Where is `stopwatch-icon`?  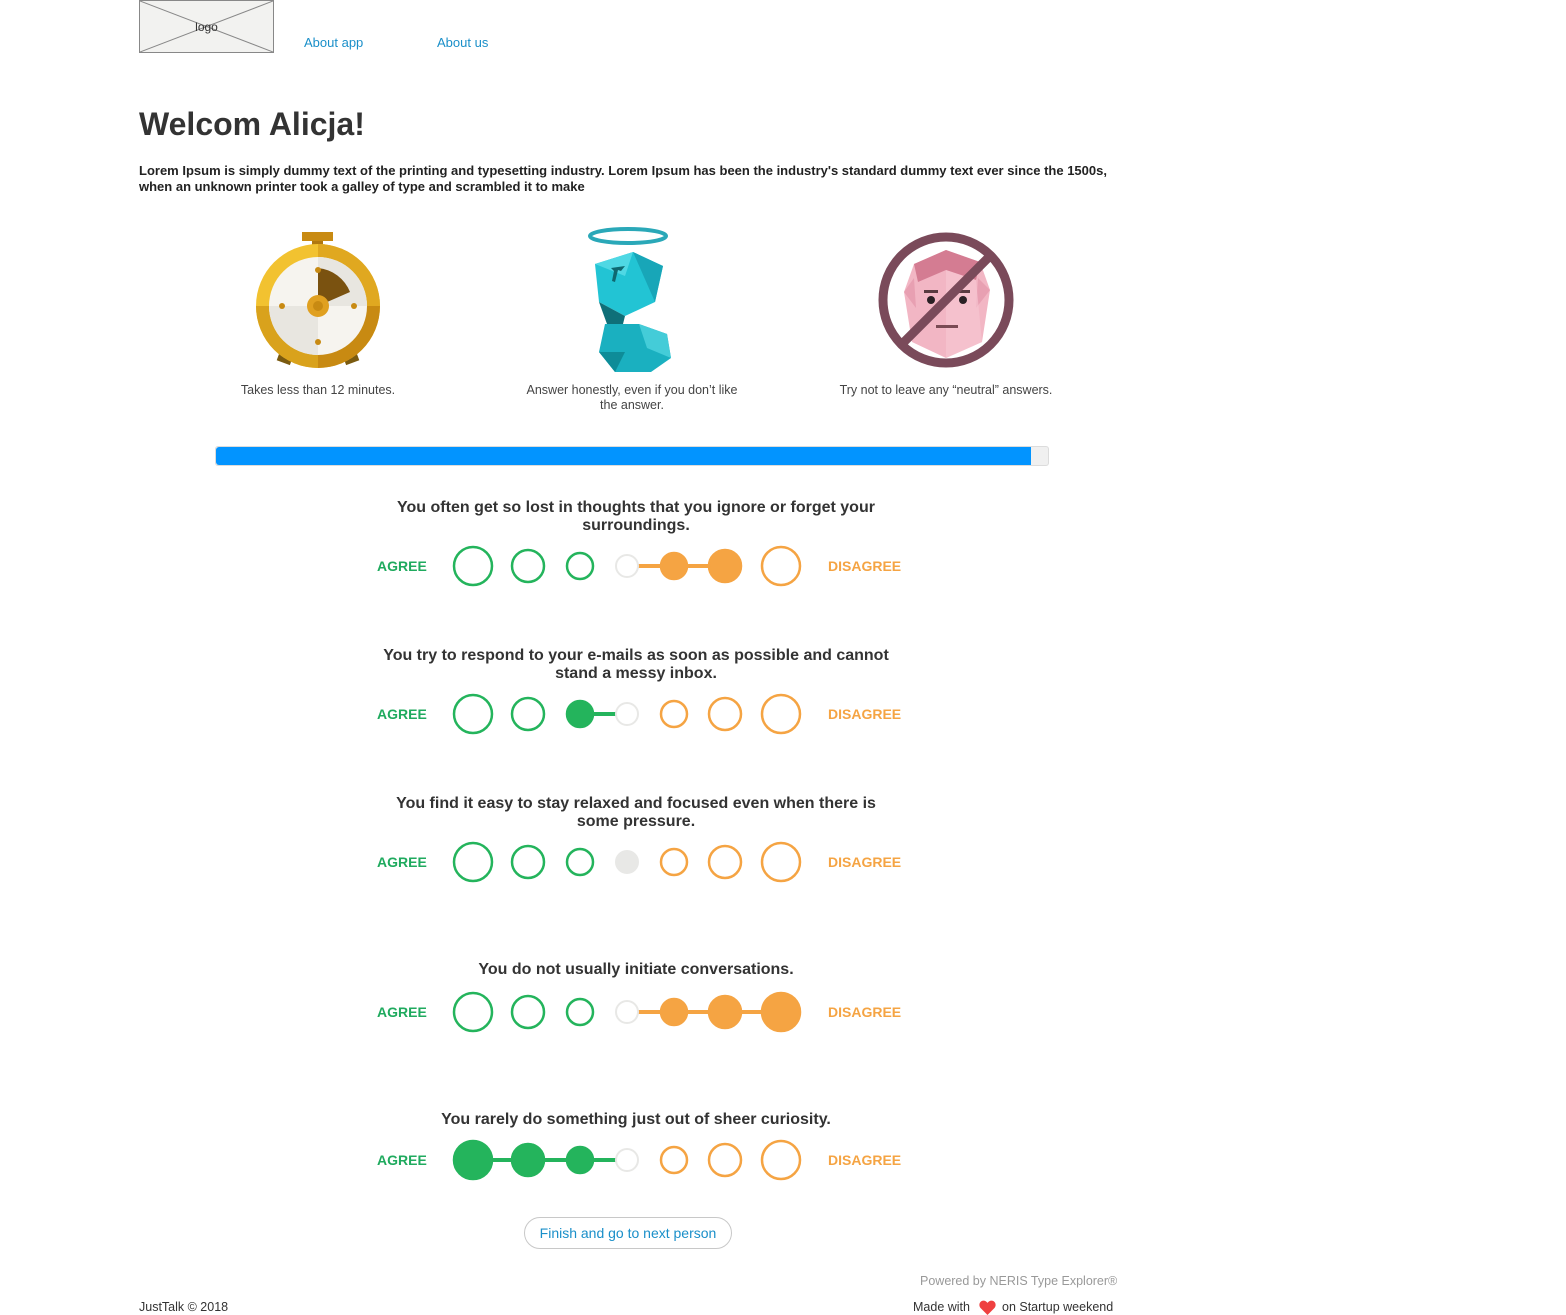
stopwatch-icon is located at coordinates (318, 300).